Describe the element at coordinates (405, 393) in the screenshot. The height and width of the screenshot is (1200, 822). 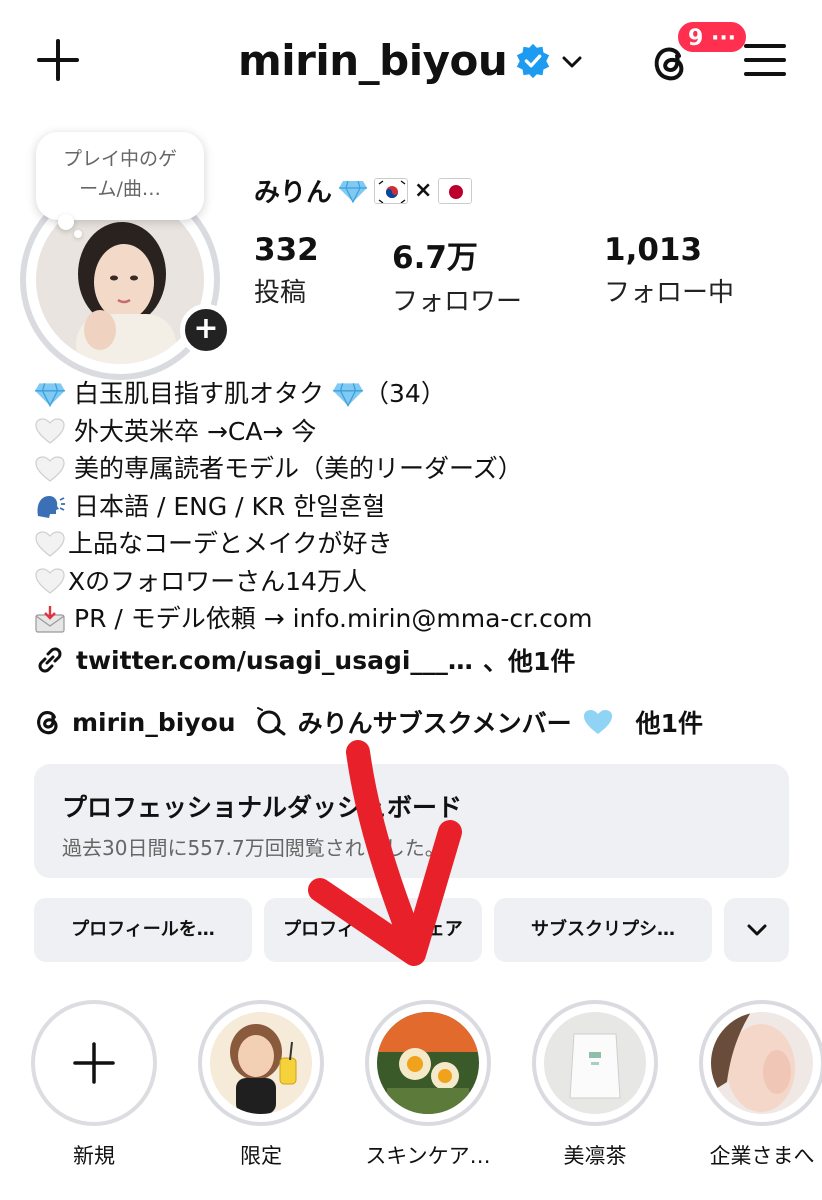
I see `bio-text: （34）` at that location.